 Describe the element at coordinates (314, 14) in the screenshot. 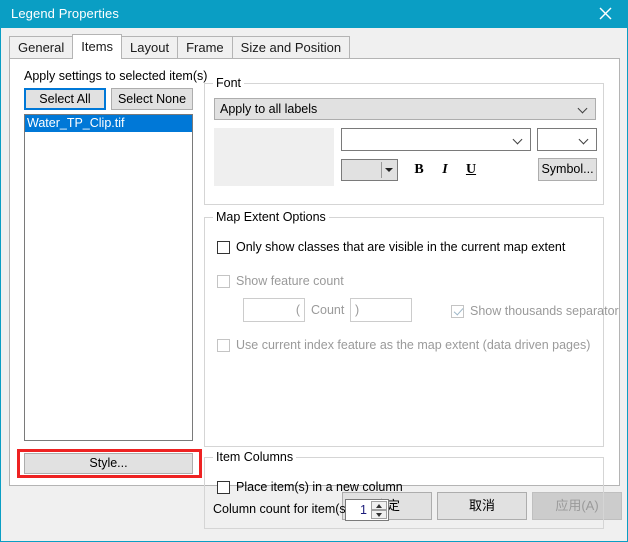

I see `title-bar: Legend Properties` at that location.